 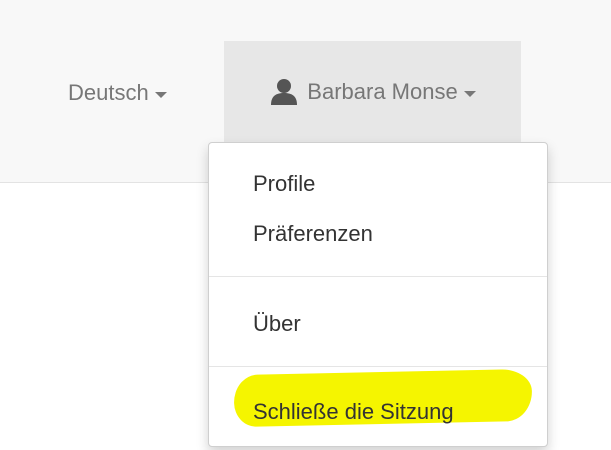 What do you see at coordinates (108, 92) in the screenshot?
I see `language-label: Deutsch` at bounding box center [108, 92].